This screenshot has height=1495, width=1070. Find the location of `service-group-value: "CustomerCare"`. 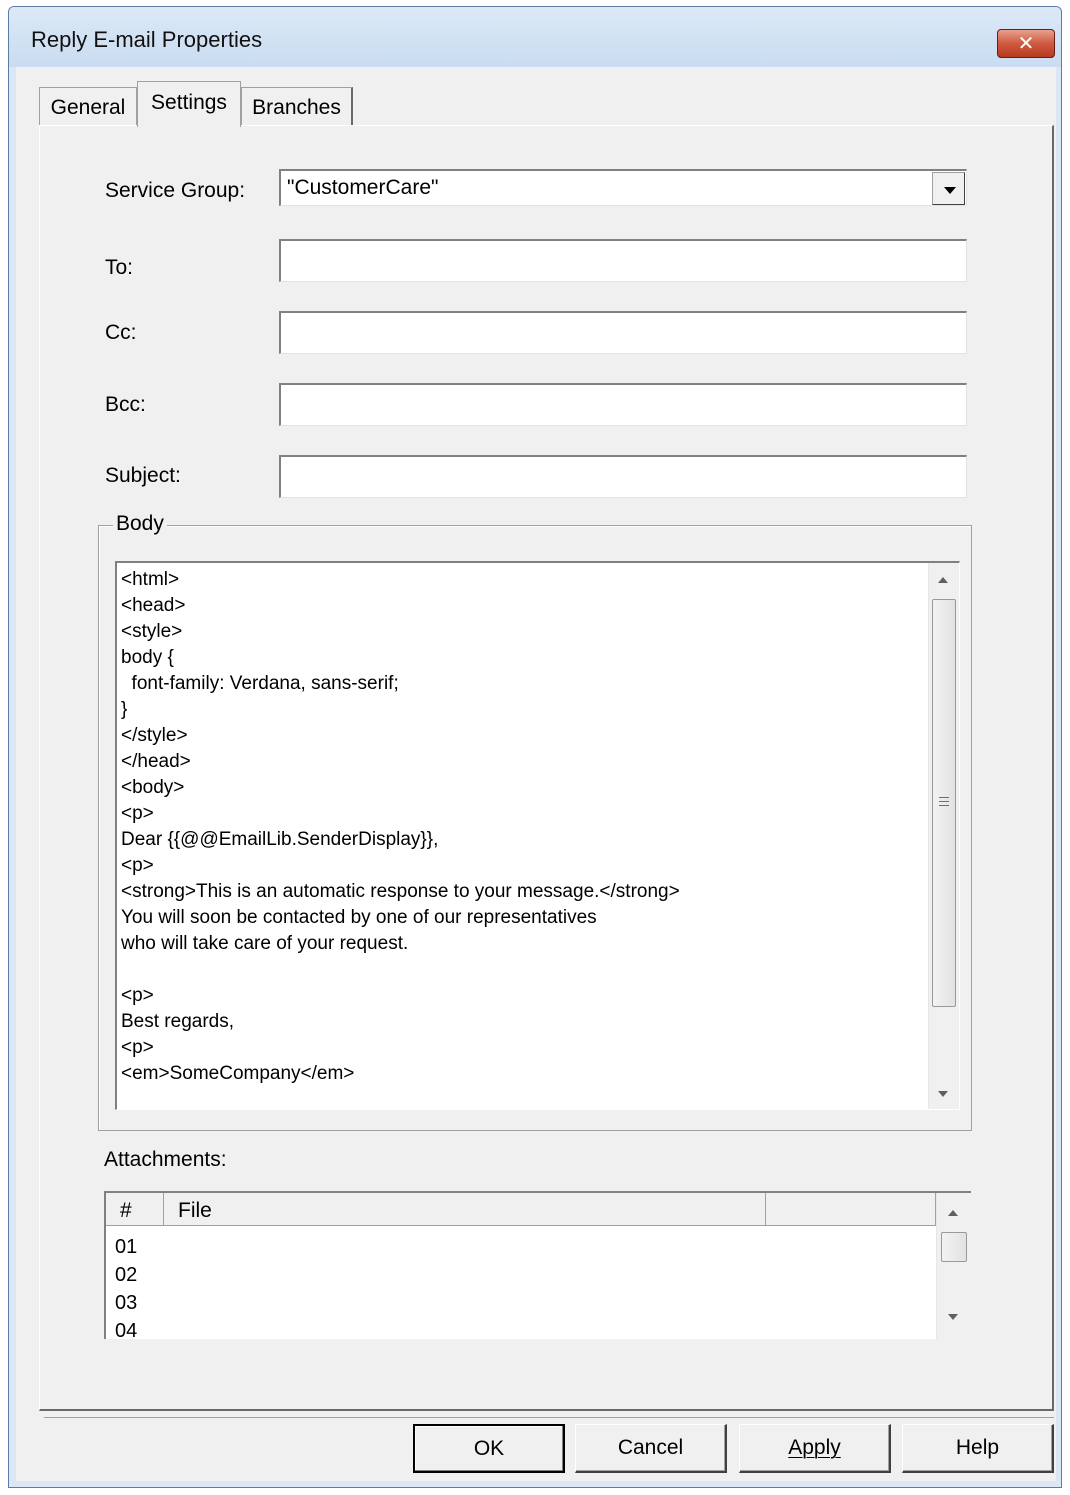

service-group-value: "CustomerCare" is located at coordinates (363, 187).